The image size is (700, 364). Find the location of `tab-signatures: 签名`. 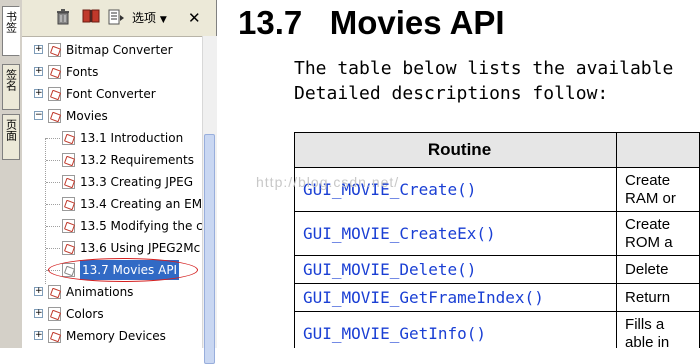

tab-signatures: 签名 is located at coordinates (11, 87).